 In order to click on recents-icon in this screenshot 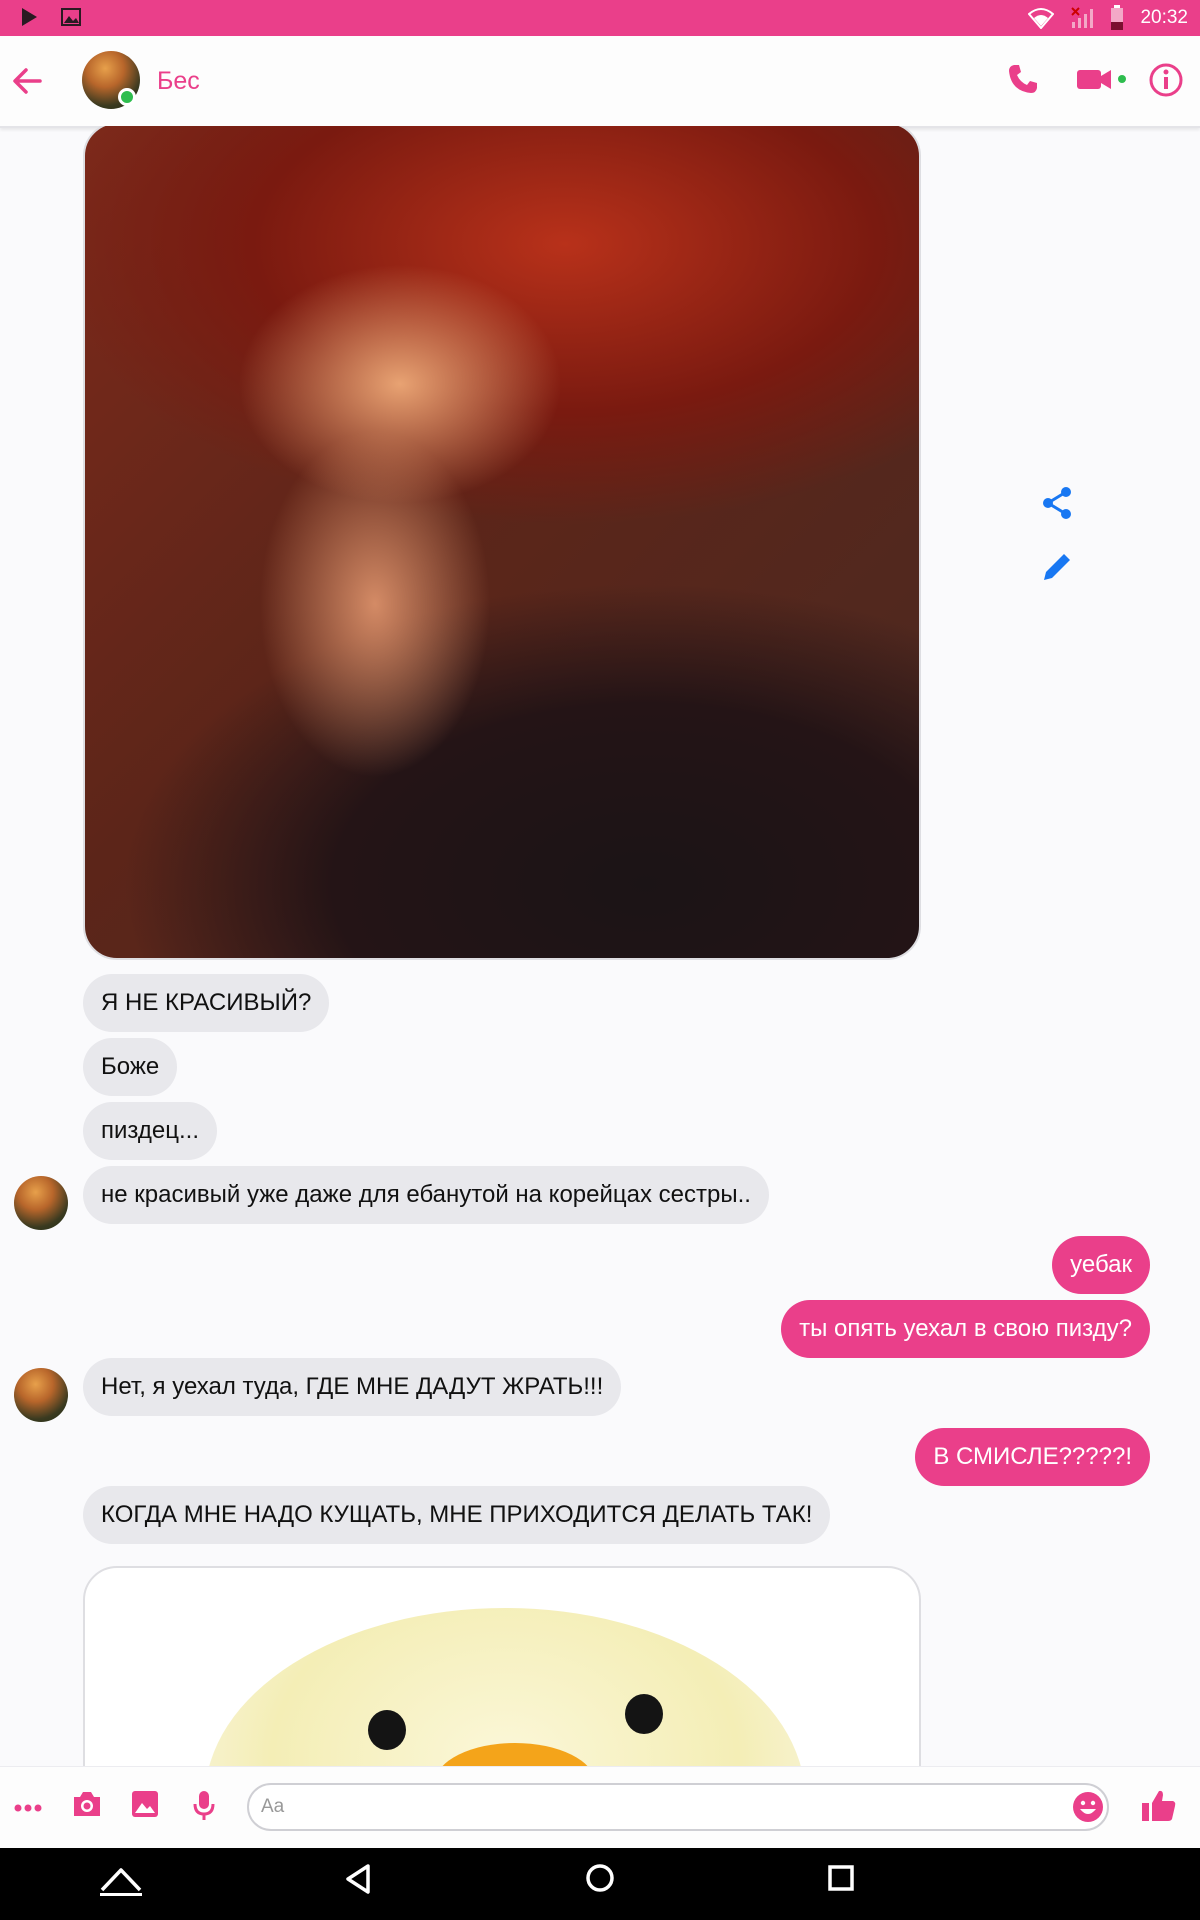, I will do `click(841, 1878)`.